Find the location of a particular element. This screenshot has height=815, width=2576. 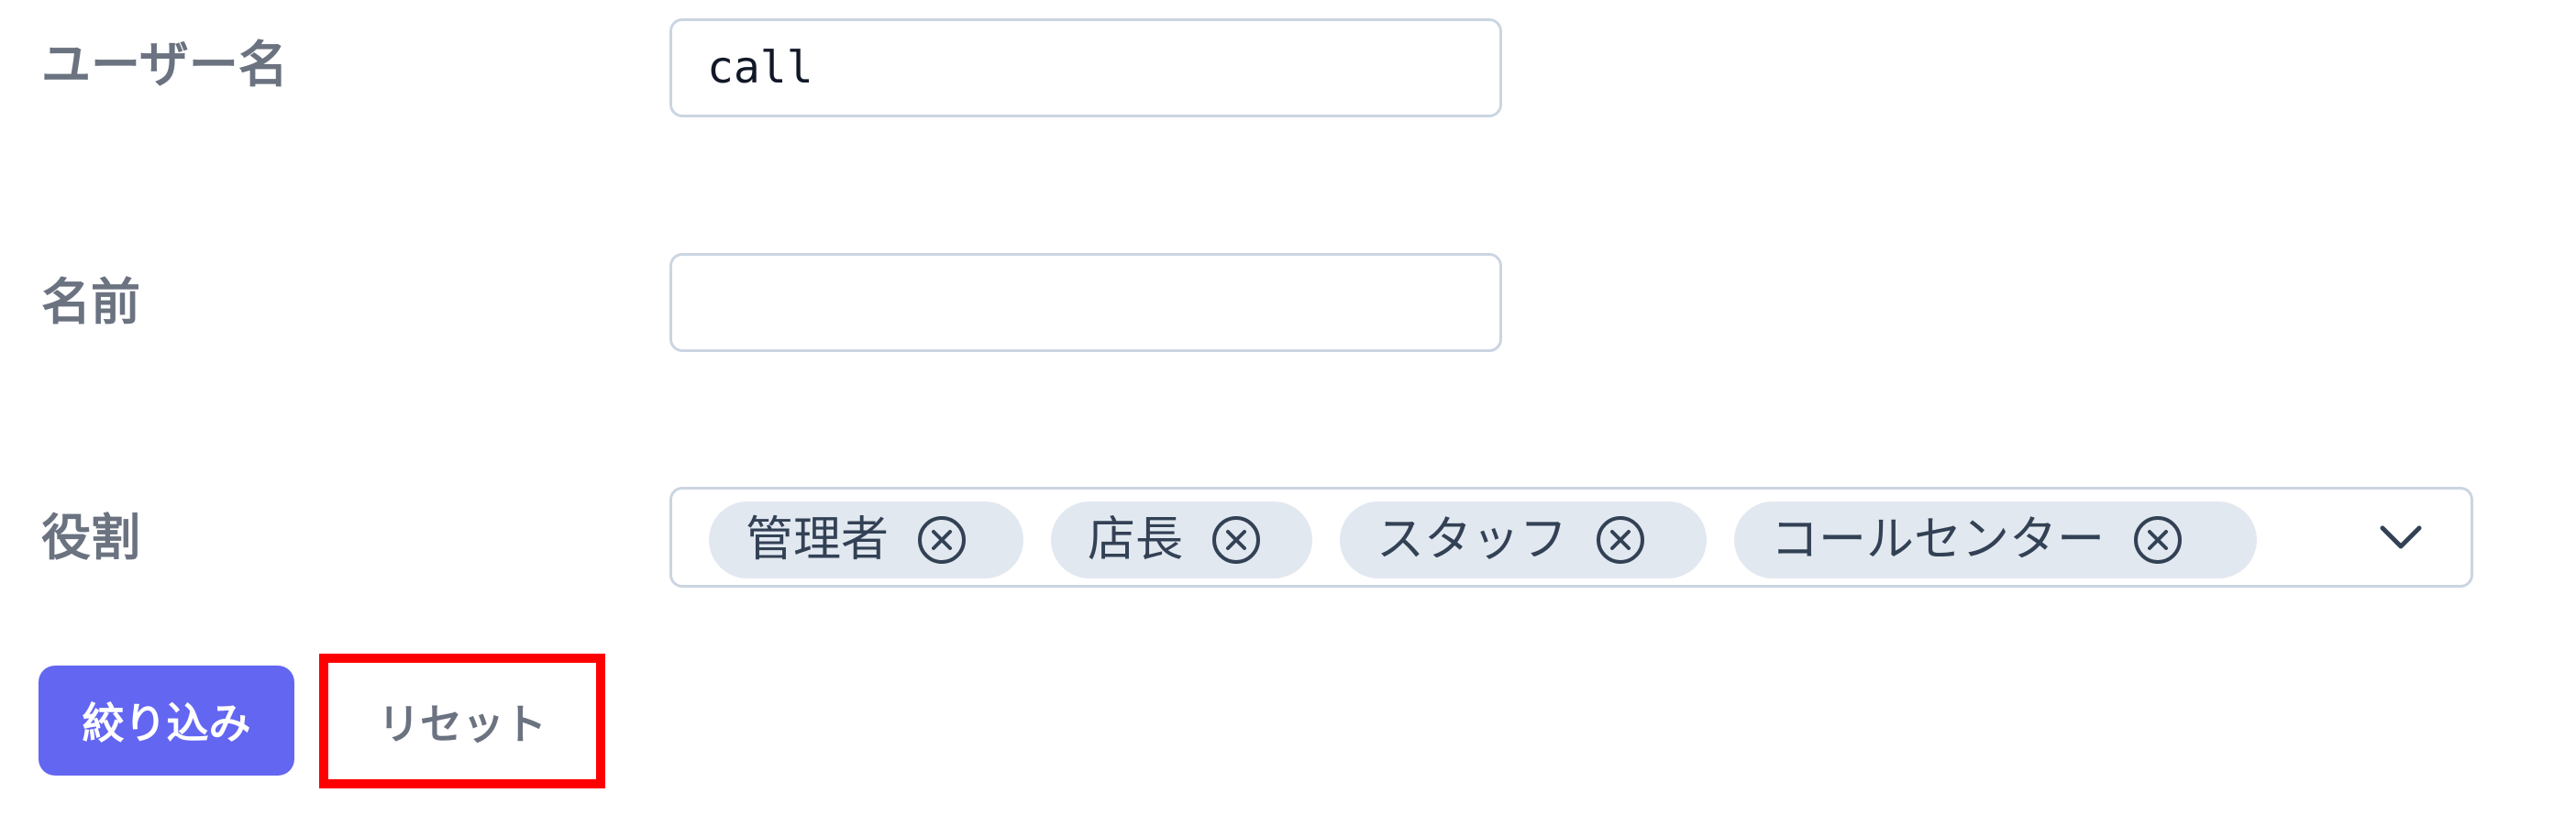

role-tag: コールセンター is located at coordinates (1995, 539).